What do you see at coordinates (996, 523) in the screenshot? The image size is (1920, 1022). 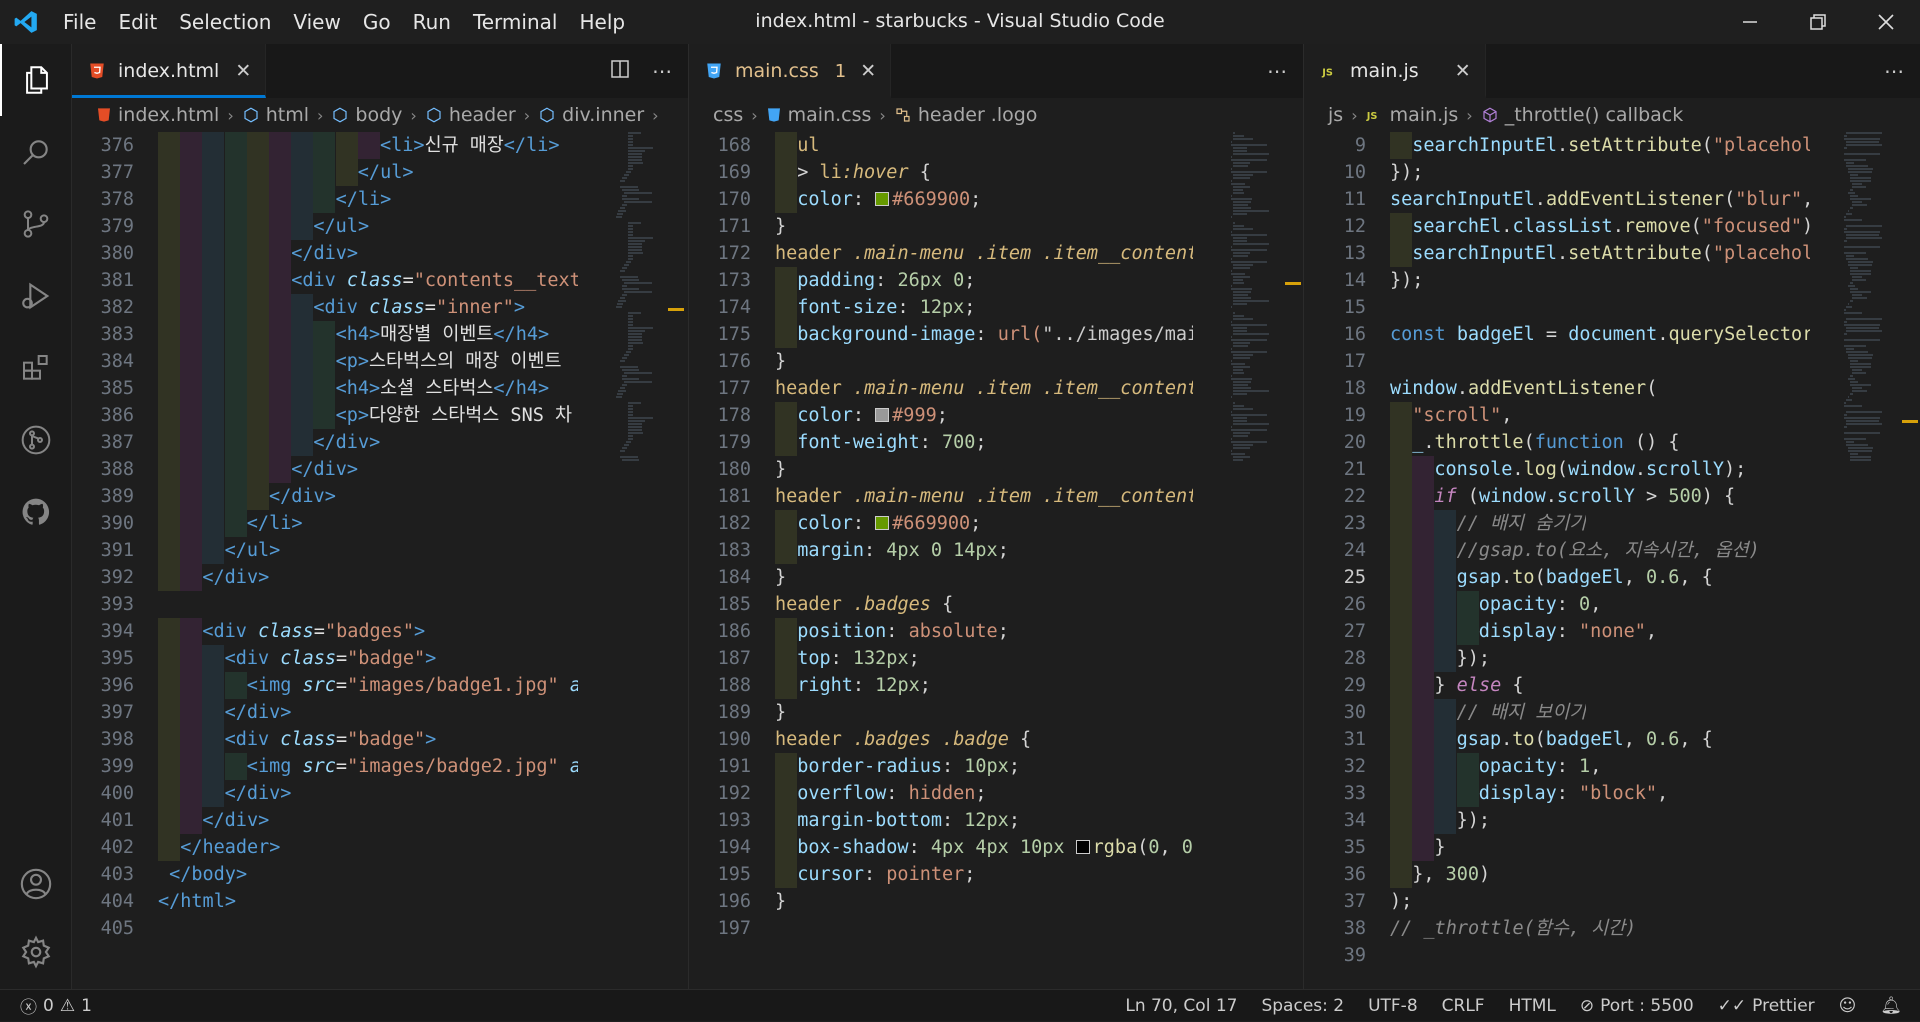 I see `code-line: 182color: #669900;` at bounding box center [996, 523].